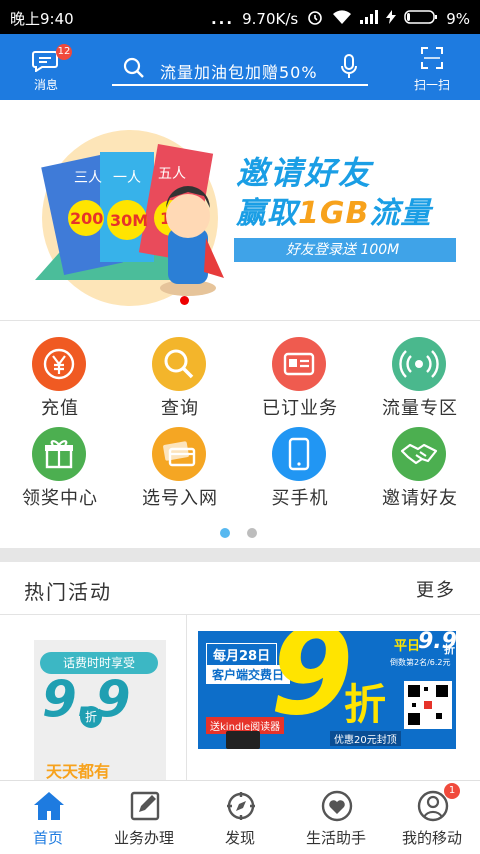 The width and height of the screenshot is (480, 854). Describe the element at coordinates (68, 592) in the screenshot. I see `hot-activities-title: 热门活动` at that location.